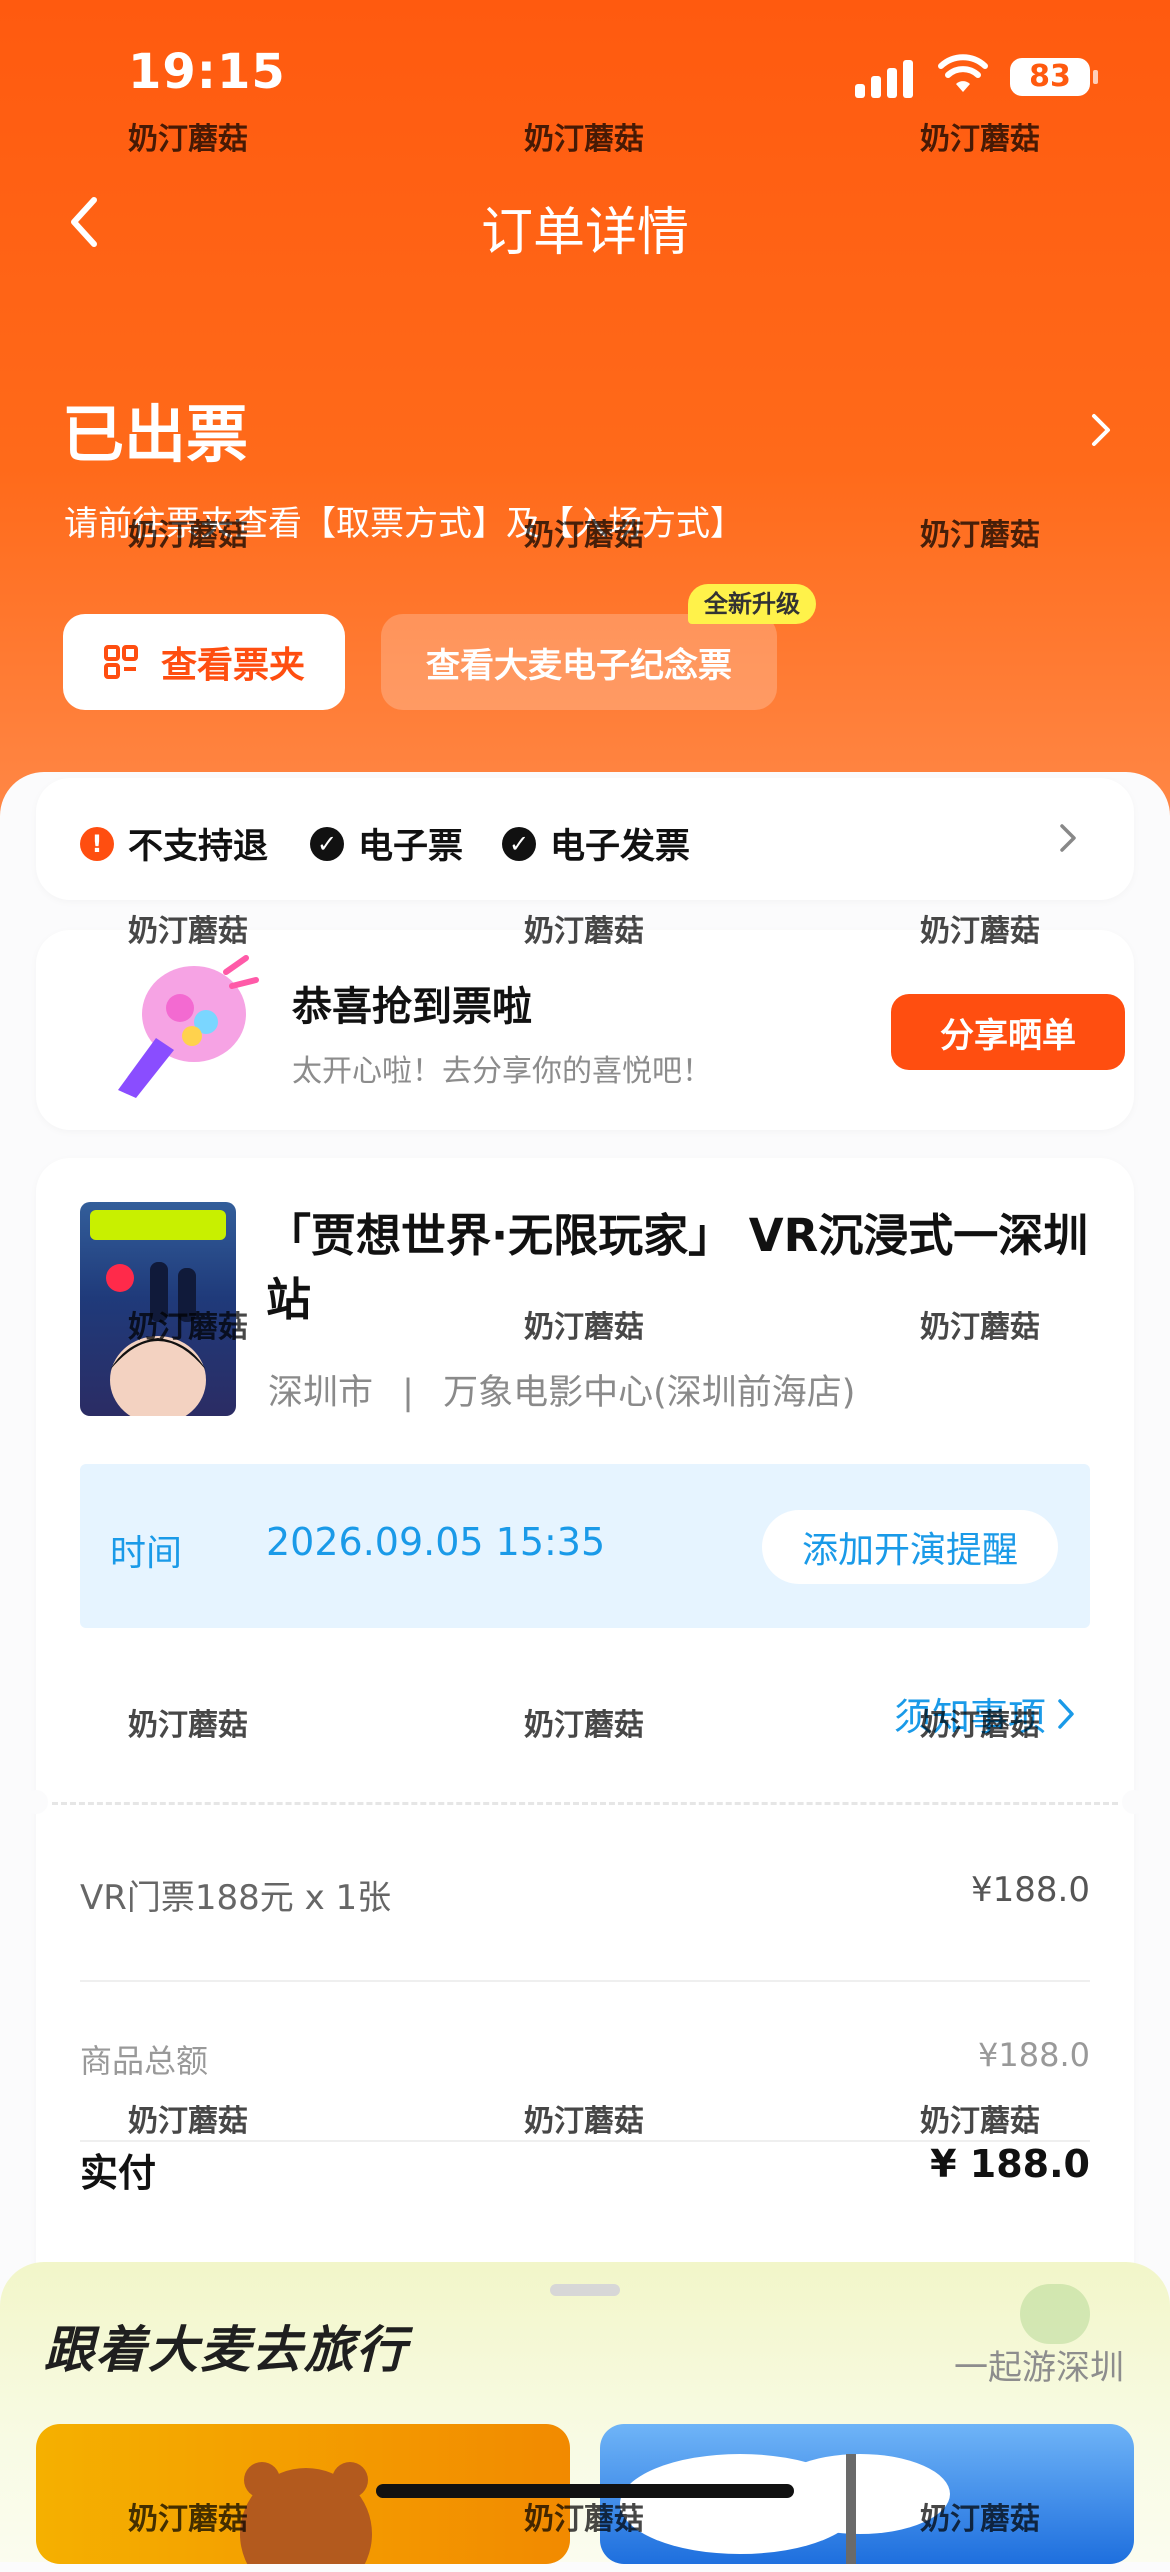 The height and width of the screenshot is (2572, 1170). Describe the element at coordinates (963, 73) in the screenshot. I see `wifi-icon` at that location.